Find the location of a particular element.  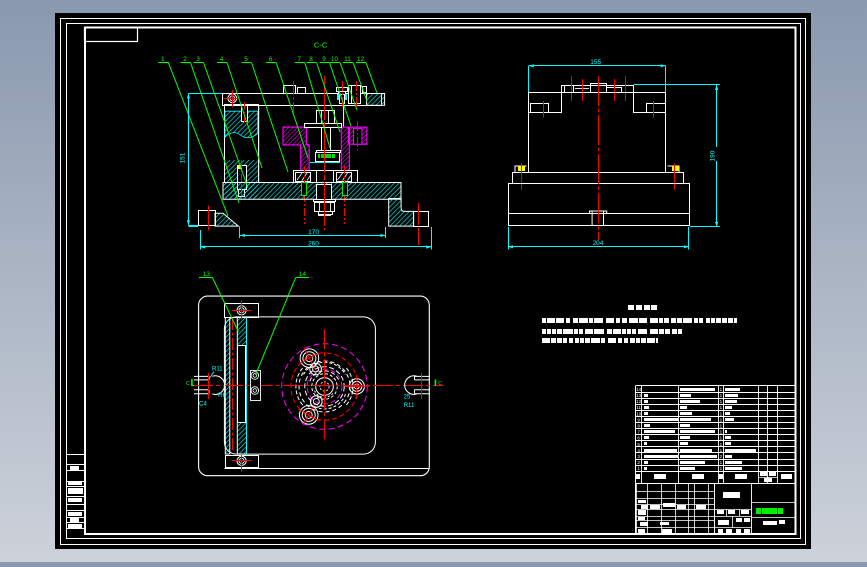

svg-text: 12 is located at coordinates (639, 401).